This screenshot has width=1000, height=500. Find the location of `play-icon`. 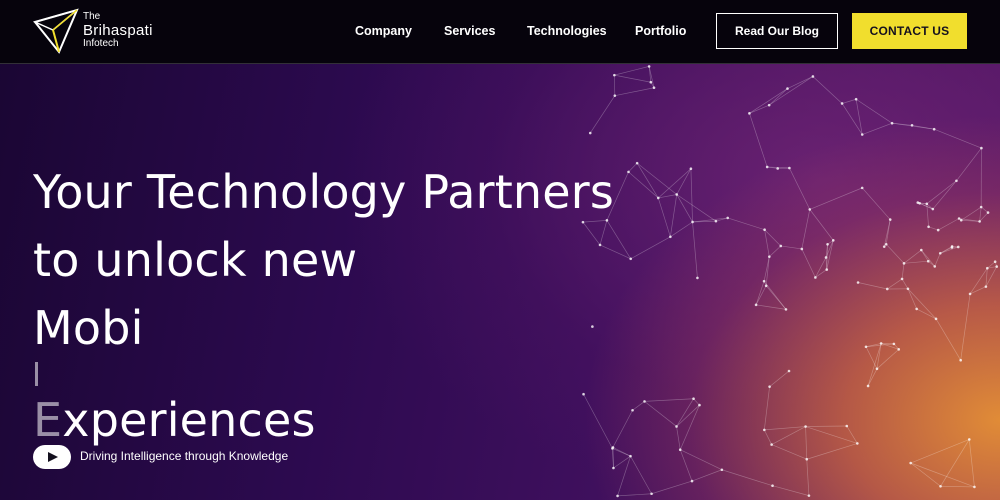

play-icon is located at coordinates (53, 457).